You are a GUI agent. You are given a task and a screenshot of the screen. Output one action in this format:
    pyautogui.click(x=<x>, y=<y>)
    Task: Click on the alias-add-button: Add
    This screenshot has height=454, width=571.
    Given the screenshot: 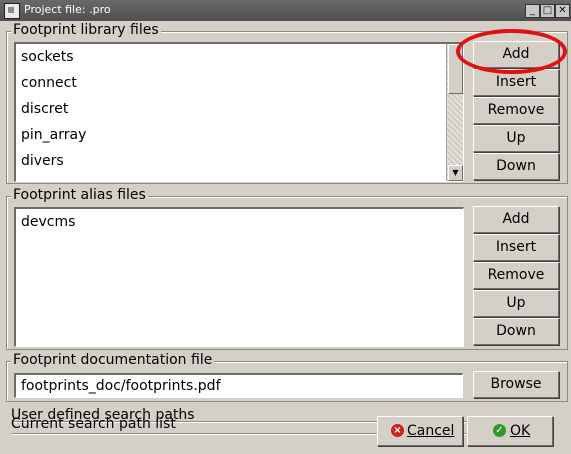 What is the action you would take?
    pyautogui.click(x=516, y=219)
    